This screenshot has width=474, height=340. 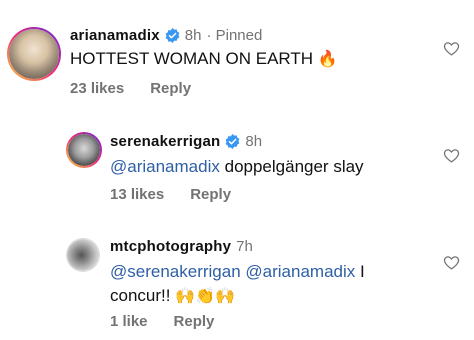 I want to click on comment-meta: mtcphotography 7h, so click(x=181, y=246).